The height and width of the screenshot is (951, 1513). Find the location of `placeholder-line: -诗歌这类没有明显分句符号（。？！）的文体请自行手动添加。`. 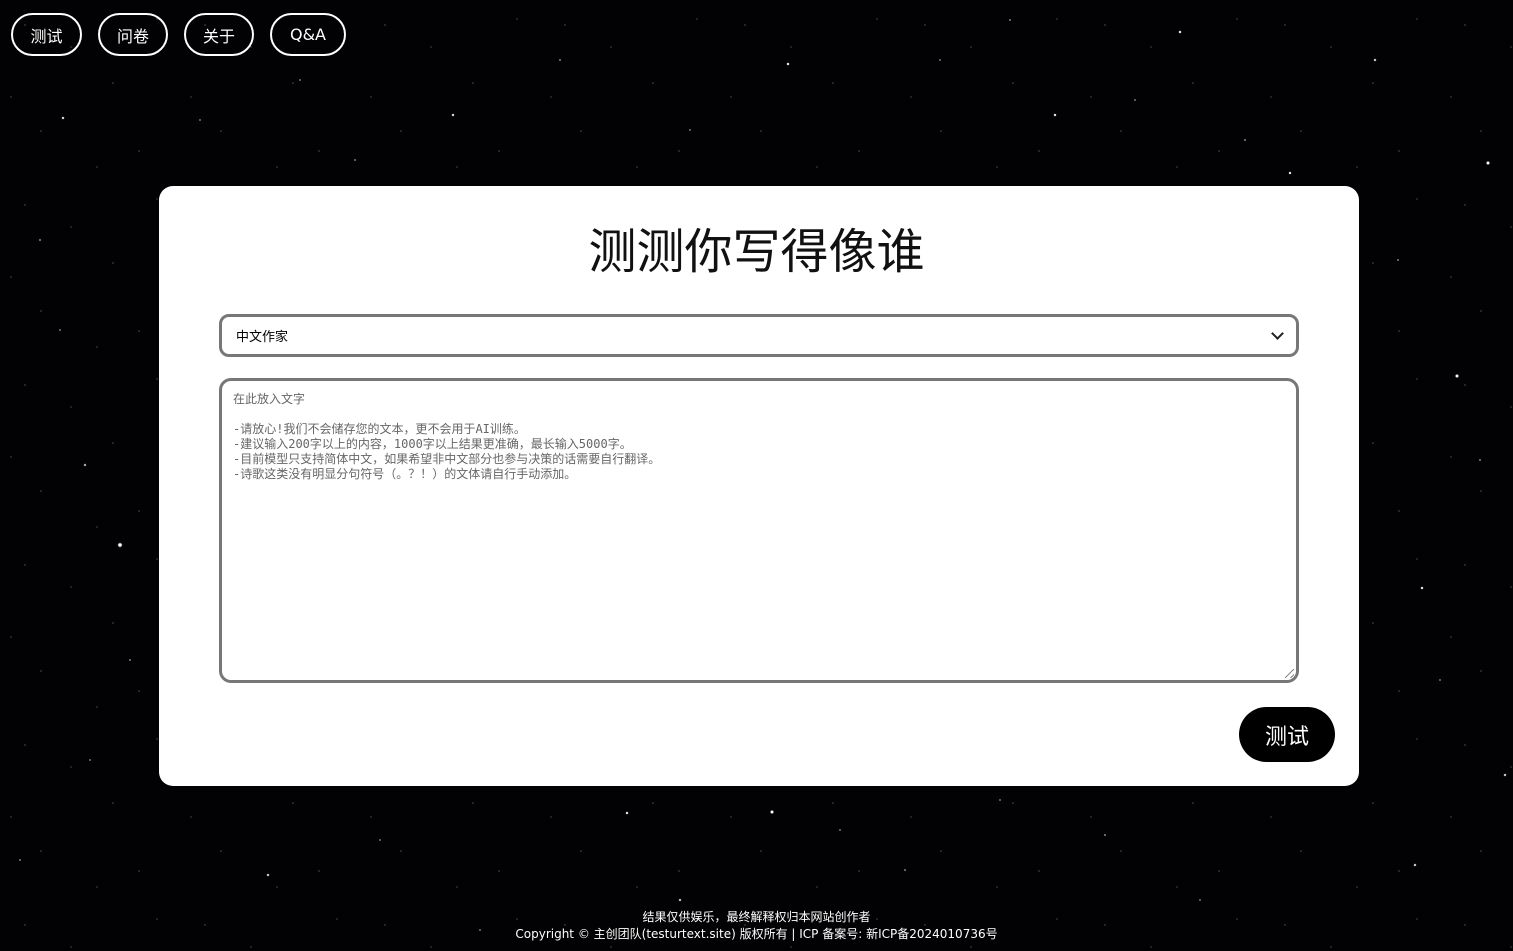

placeholder-line: -诗歌这类没有明显分句符号（。？！）的文体请自行手动添加。 is located at coordinates (405, 474).